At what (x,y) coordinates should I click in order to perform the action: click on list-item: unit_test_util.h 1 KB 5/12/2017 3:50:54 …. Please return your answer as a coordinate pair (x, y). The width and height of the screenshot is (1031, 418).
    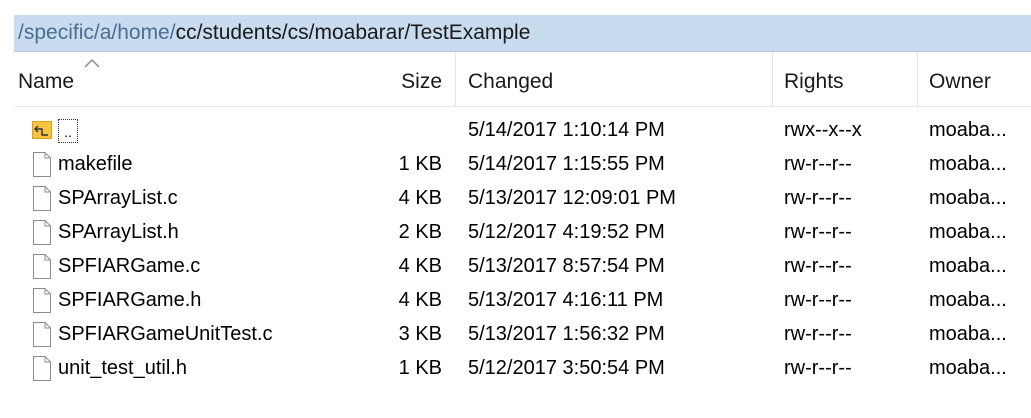
    Looking at the image, I should click on (522, 368).